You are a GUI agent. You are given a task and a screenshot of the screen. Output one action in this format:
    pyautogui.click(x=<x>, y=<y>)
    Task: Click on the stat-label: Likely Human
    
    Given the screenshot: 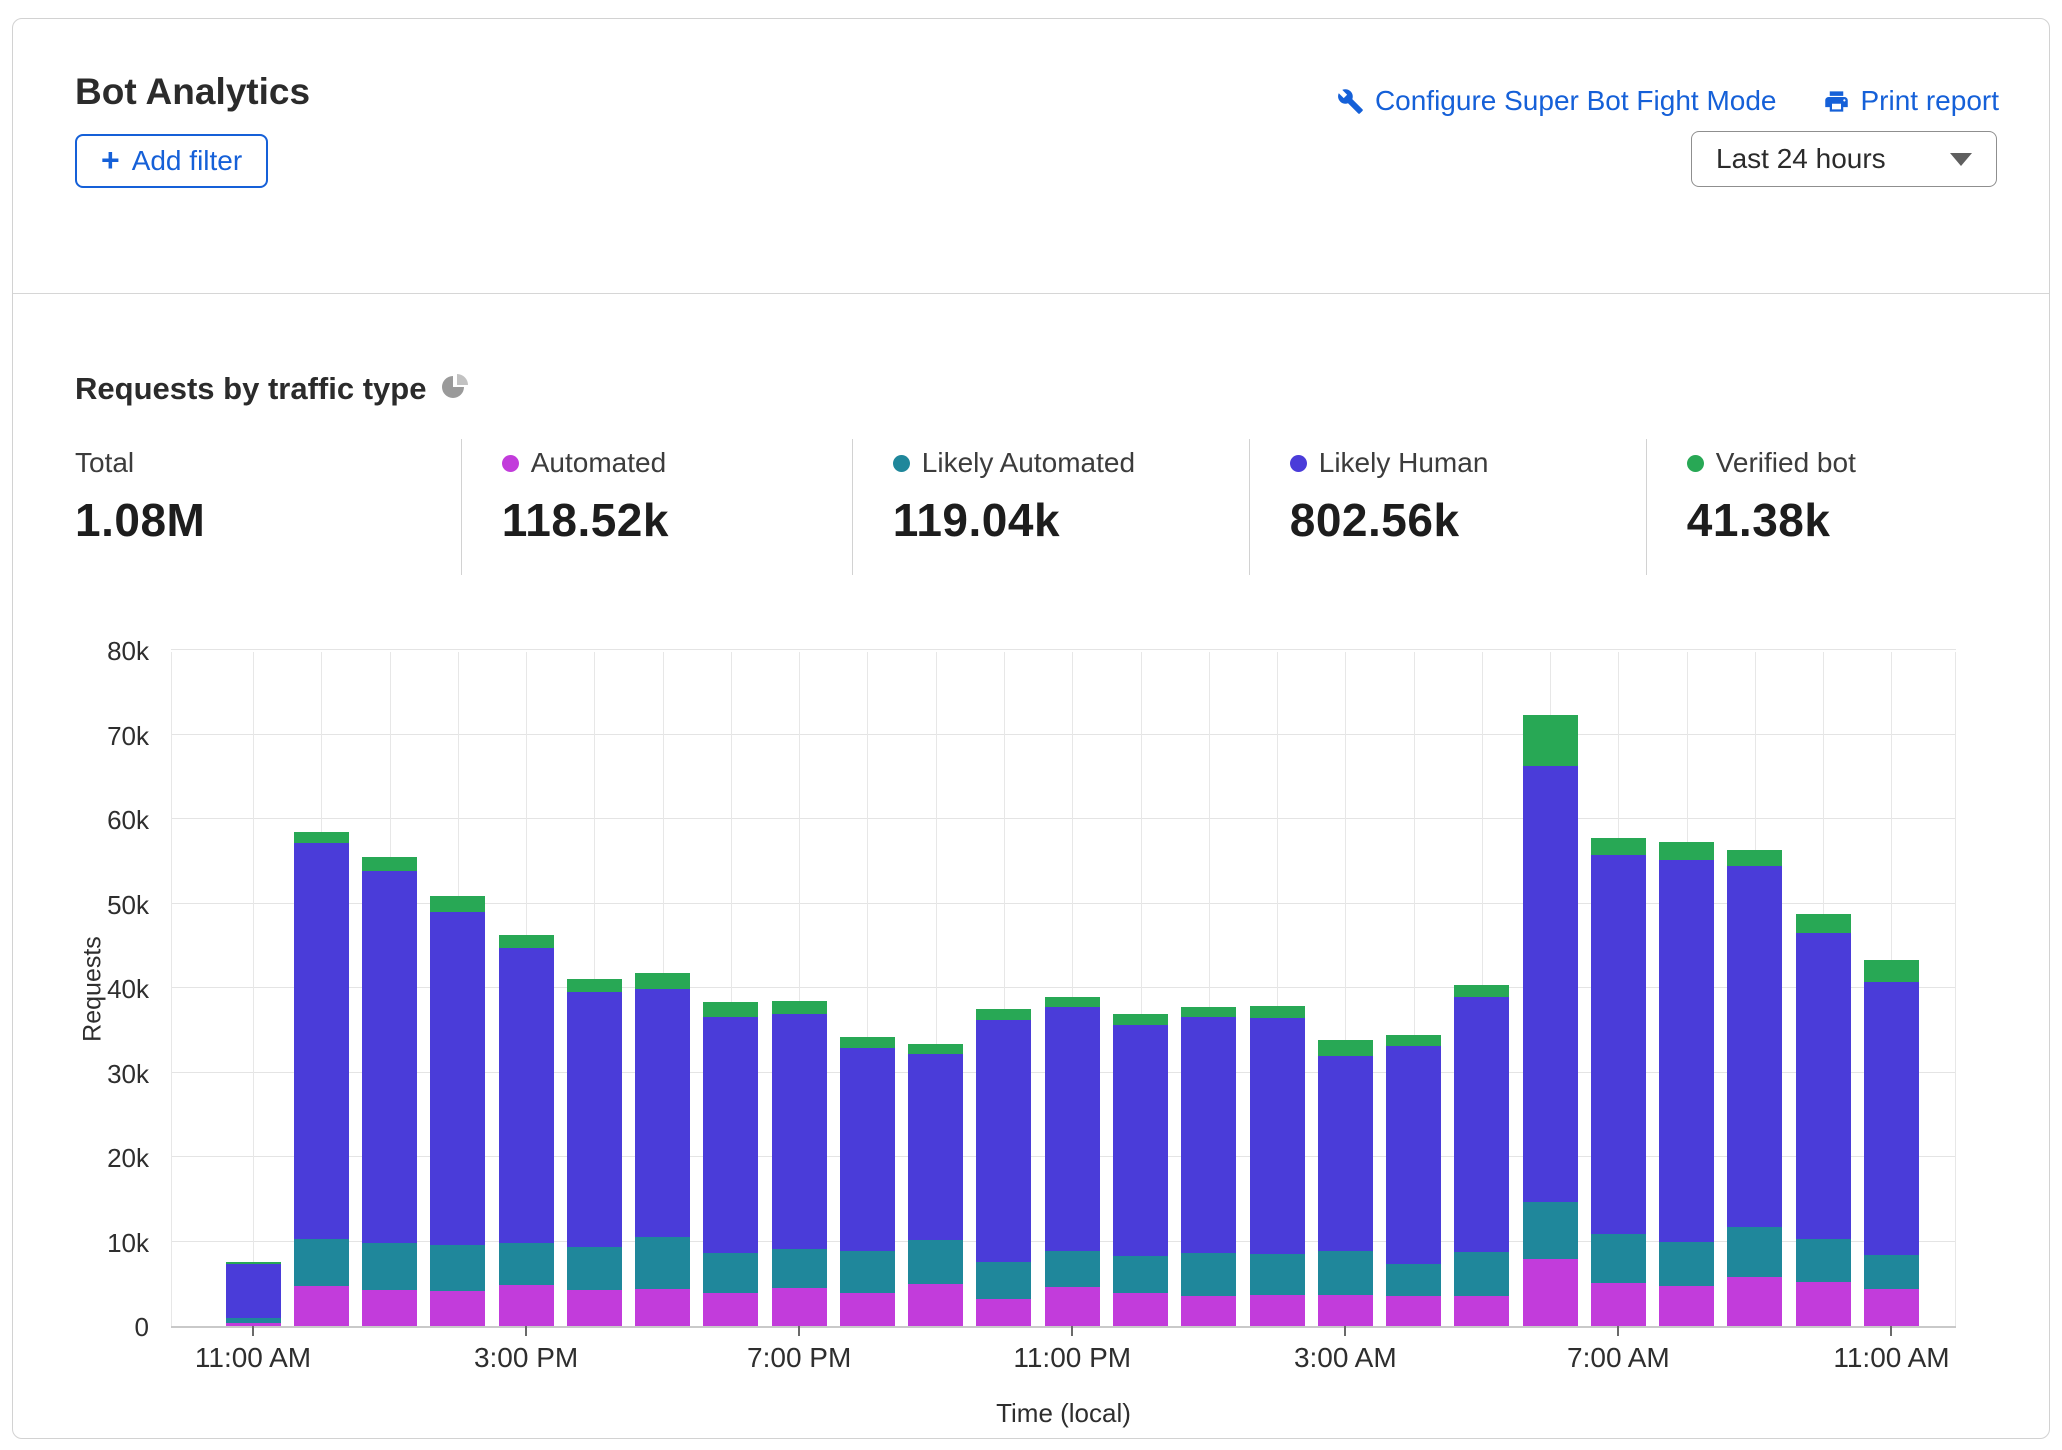 What is the action you would take?
    pyautogui.click(x=1403, y=462)
    